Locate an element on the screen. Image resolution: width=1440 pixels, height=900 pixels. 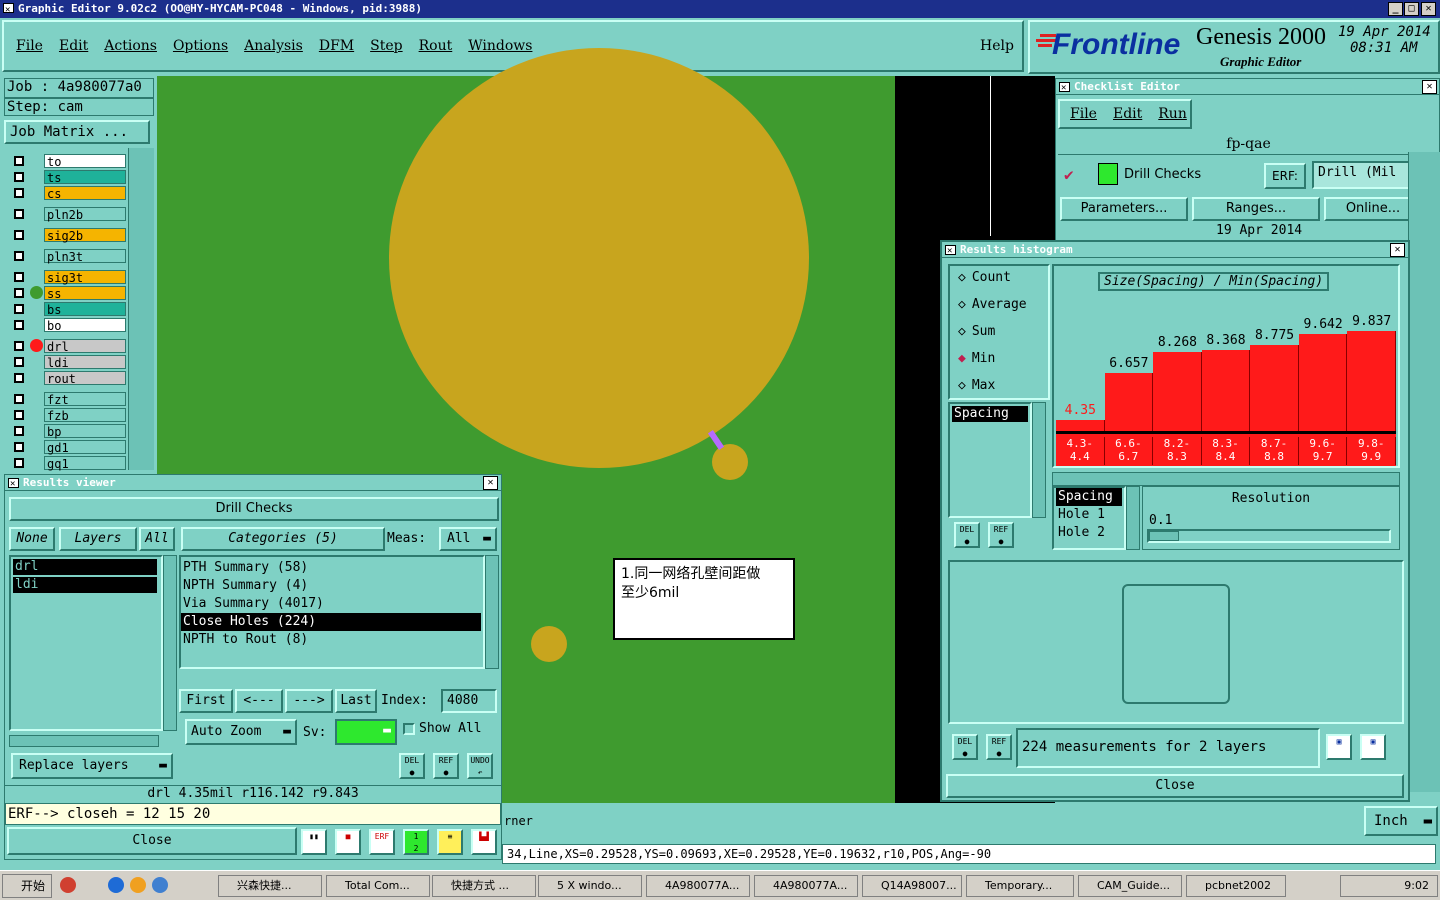
zoom-icon: ▣ is located at coordinates (1339, 747).